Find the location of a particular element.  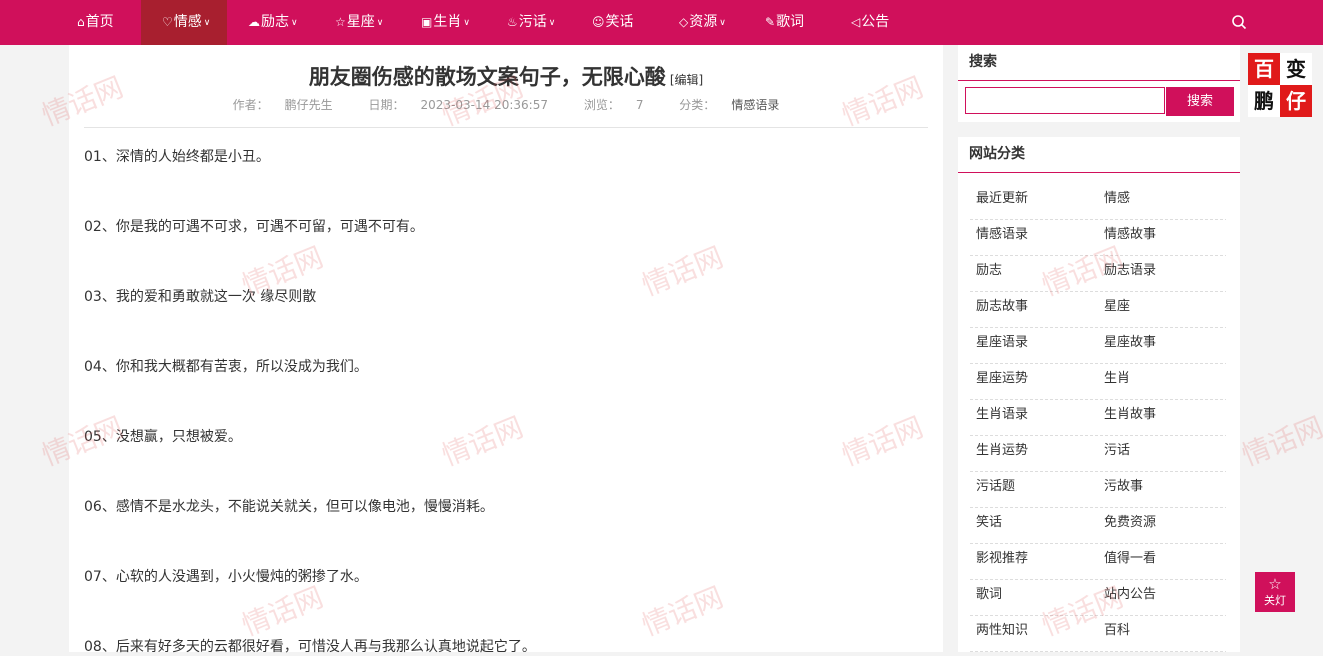

sidebar-search-box: 搜索 搜索 is located at coordinates (1099, 83).